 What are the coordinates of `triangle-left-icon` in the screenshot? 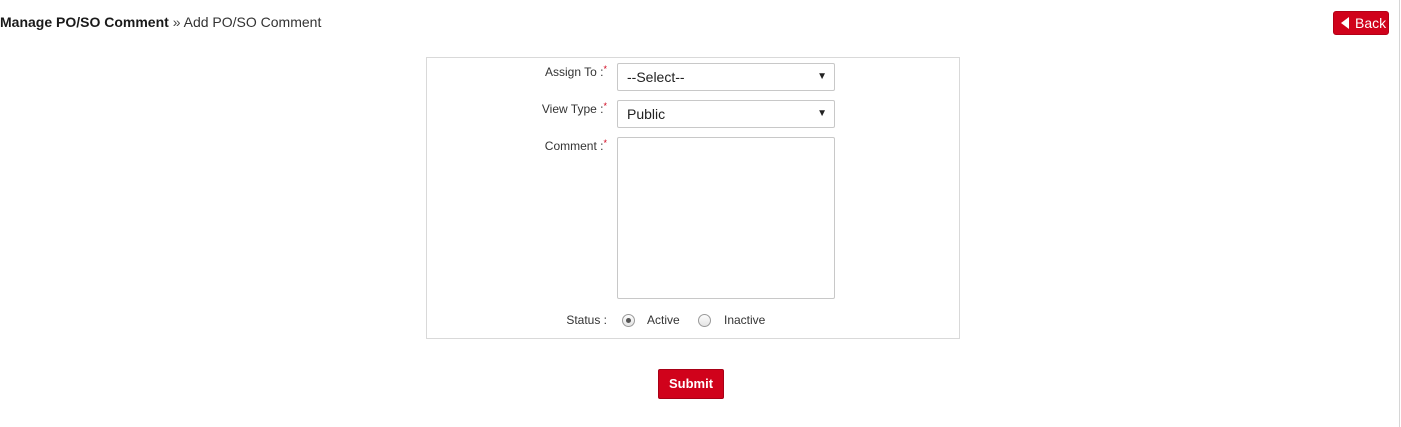 It's located at (1345, 23).